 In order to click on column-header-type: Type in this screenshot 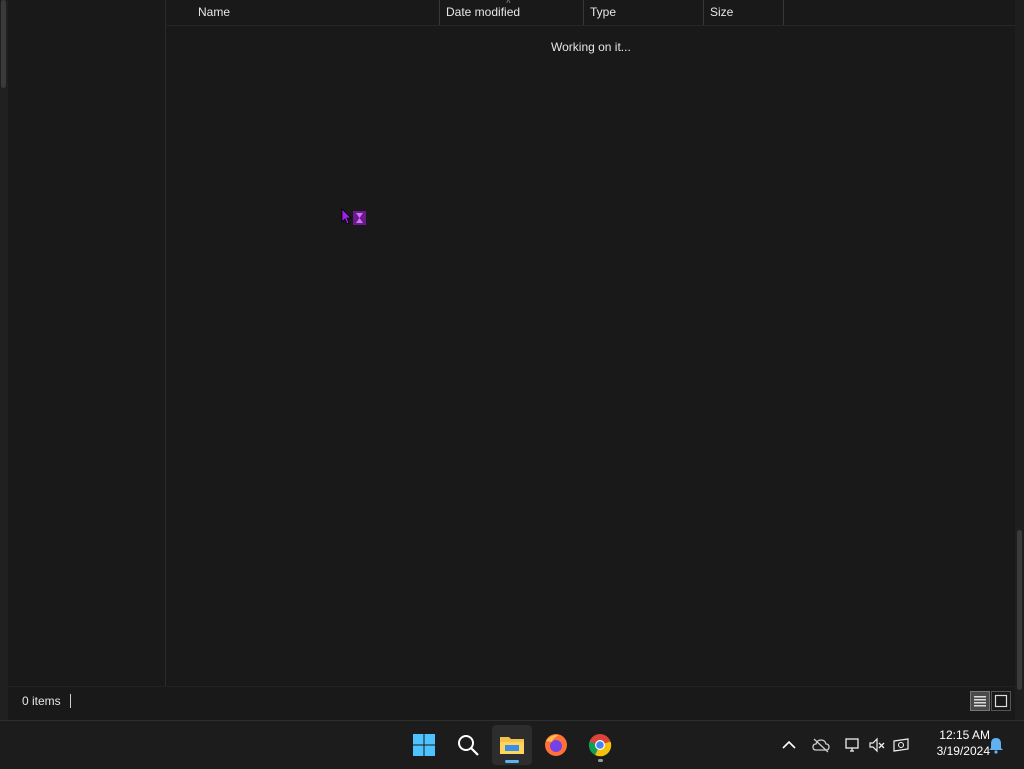, I will do `click(644, 12)`.